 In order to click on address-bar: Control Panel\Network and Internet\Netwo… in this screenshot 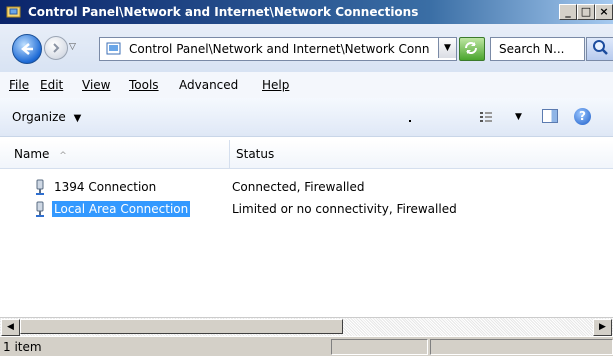, I will do `click(278, 49)`.